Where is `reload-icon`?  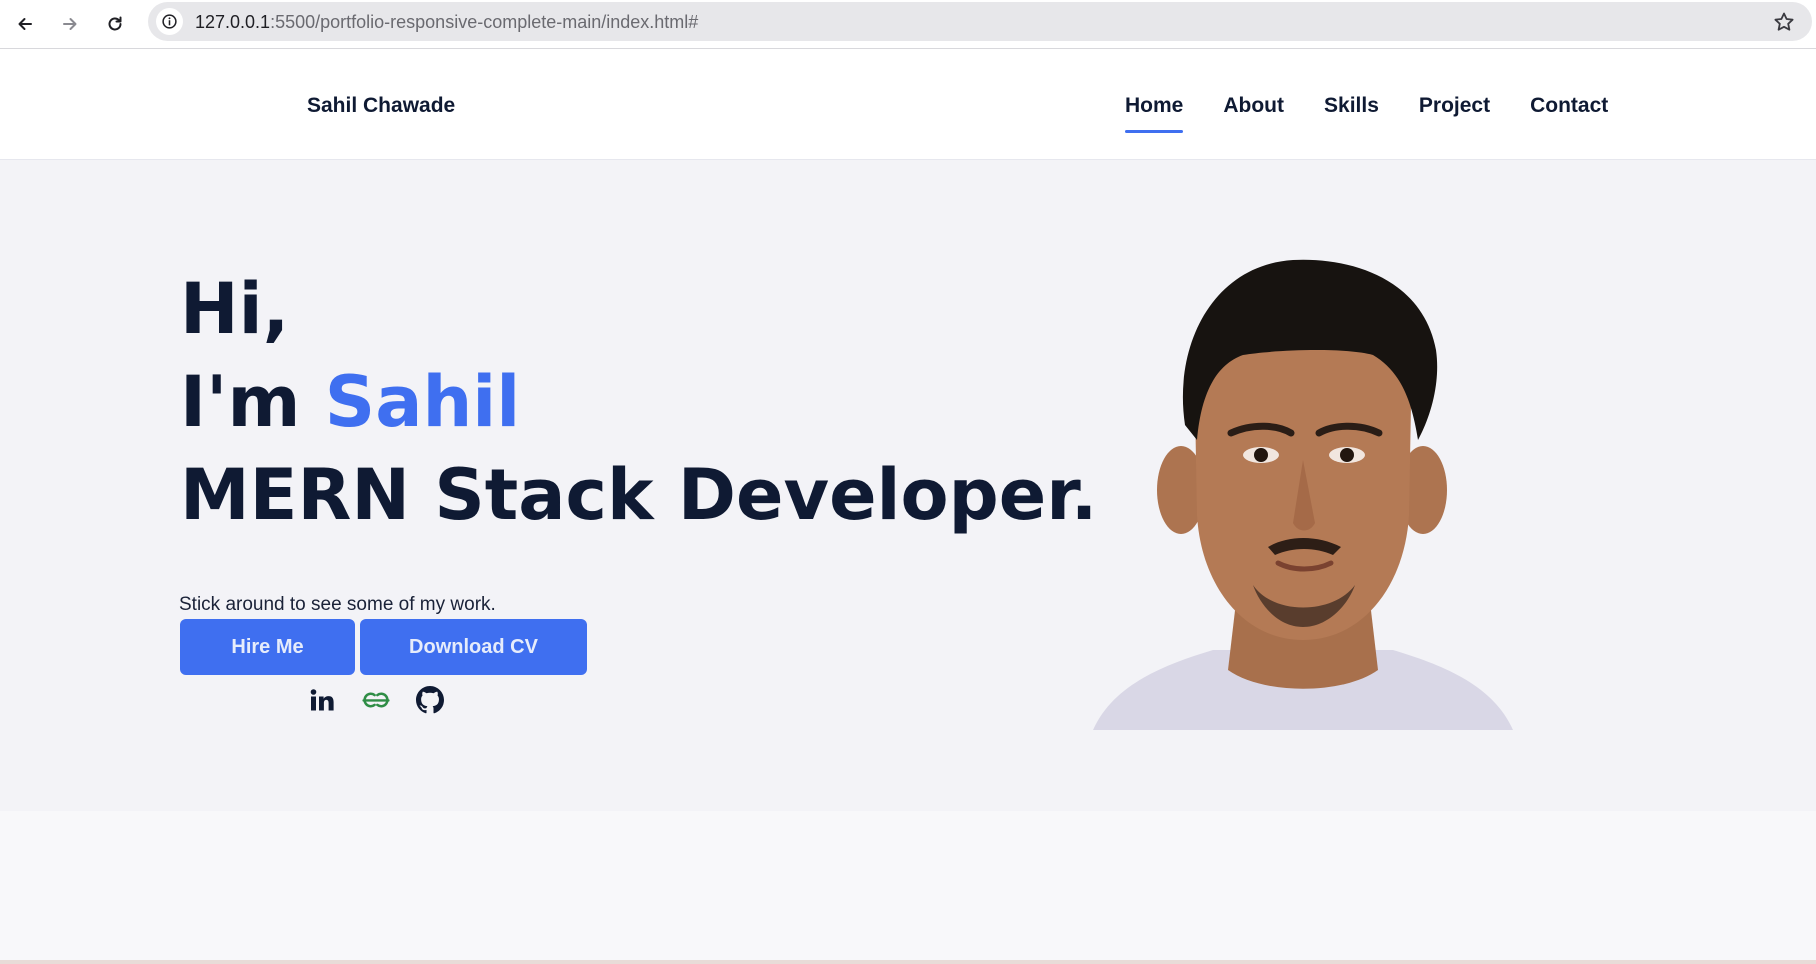 reload-icon is located at coordinates (115, 23).